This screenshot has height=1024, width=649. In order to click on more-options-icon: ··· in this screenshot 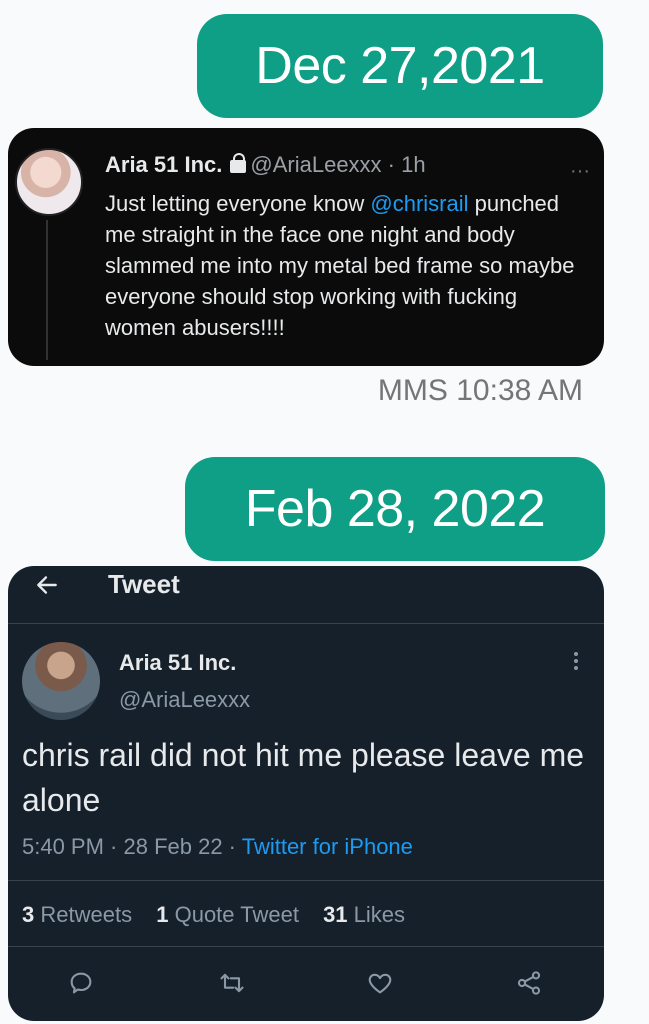, I will do `click(580, 171)`.